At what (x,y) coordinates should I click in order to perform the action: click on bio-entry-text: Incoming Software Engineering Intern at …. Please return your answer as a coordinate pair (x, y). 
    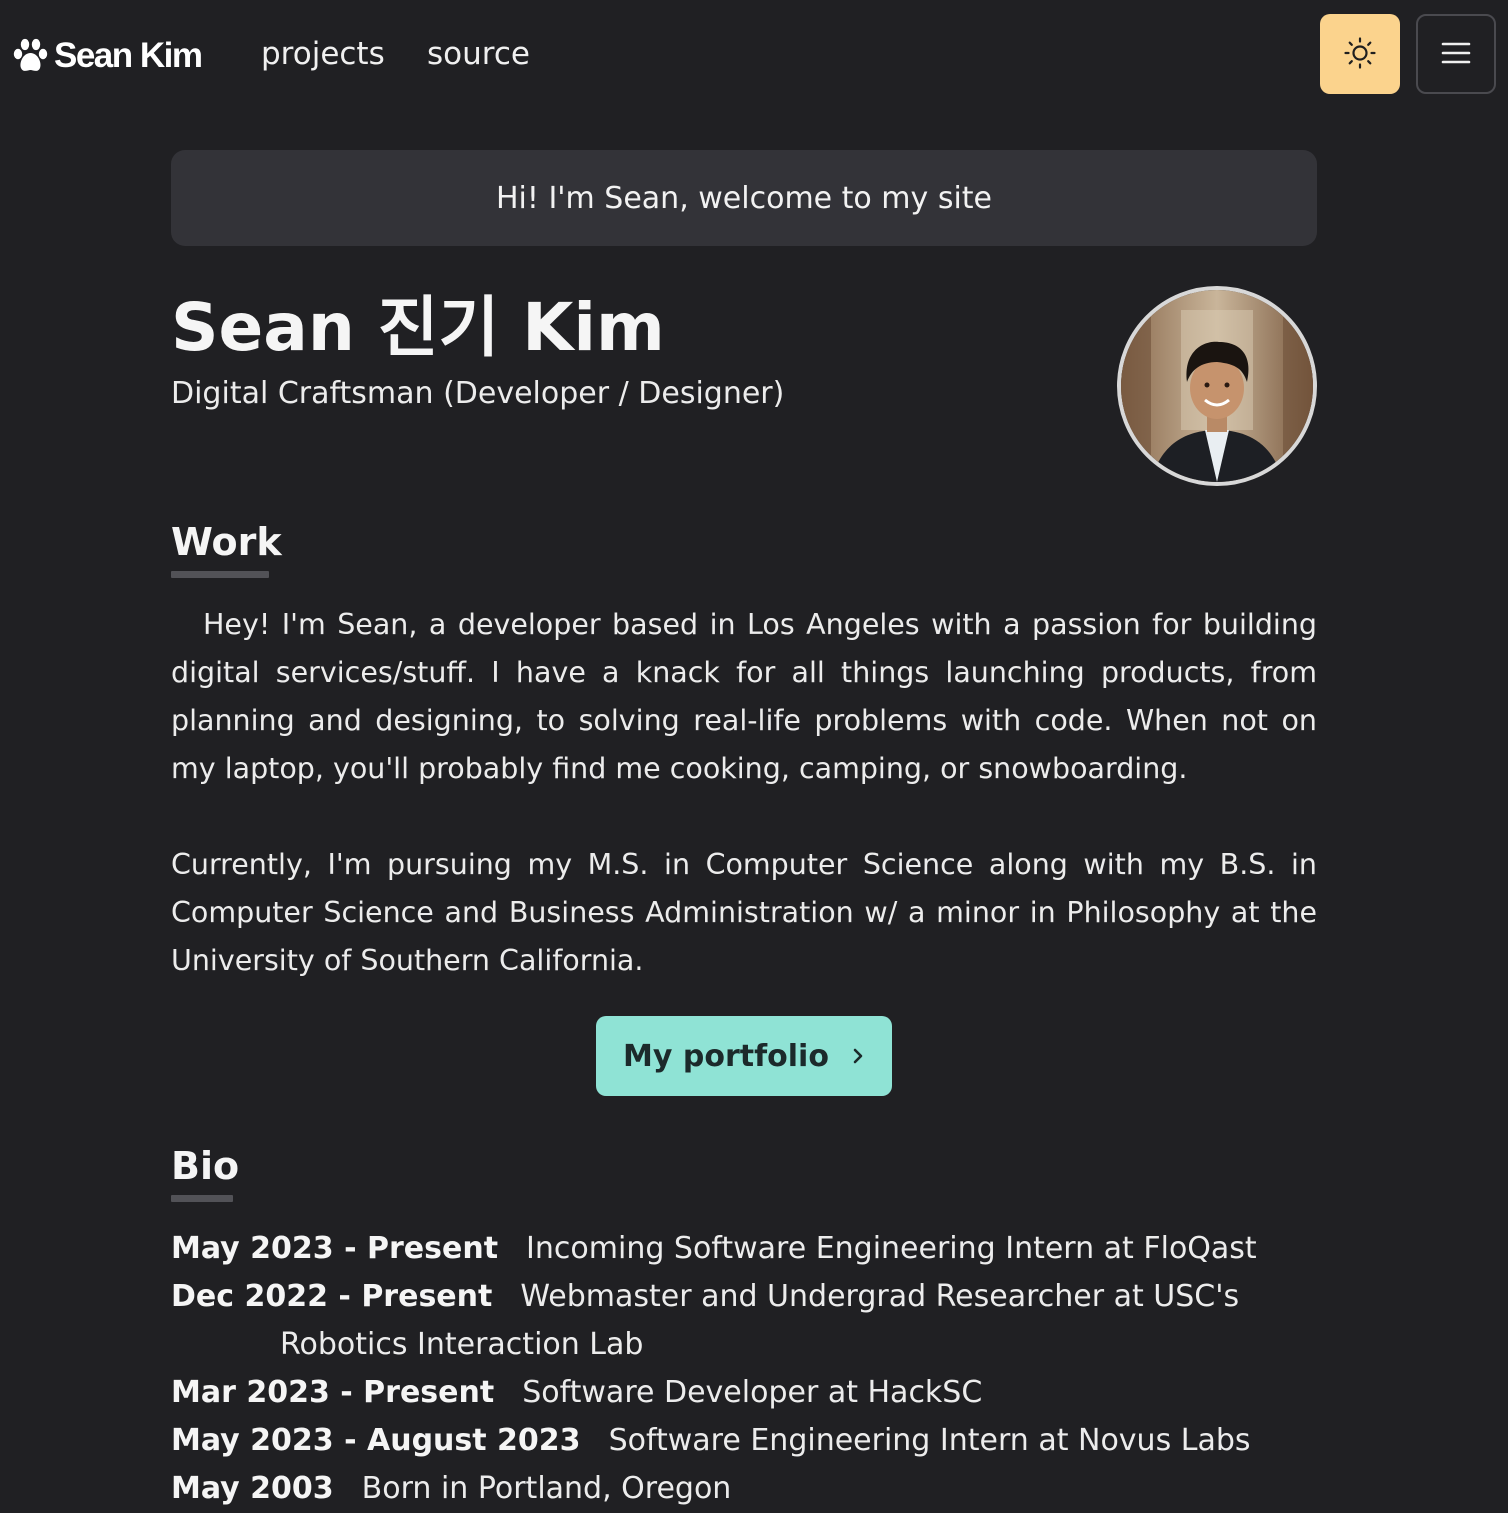
    Looking at the image, I should click on (891, 1248).